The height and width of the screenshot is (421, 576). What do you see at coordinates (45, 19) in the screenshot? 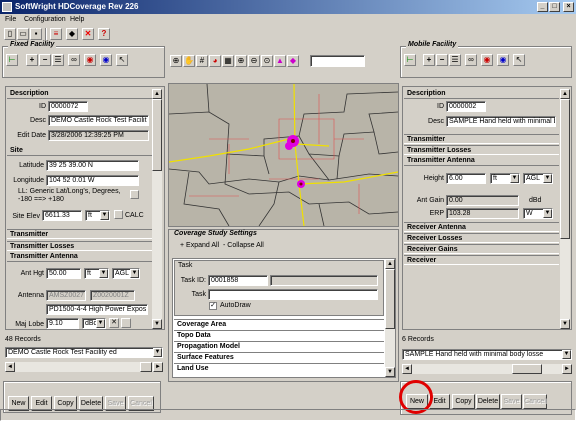
I see `menu-configuration: Configuration` at bounding box center [45, 19].